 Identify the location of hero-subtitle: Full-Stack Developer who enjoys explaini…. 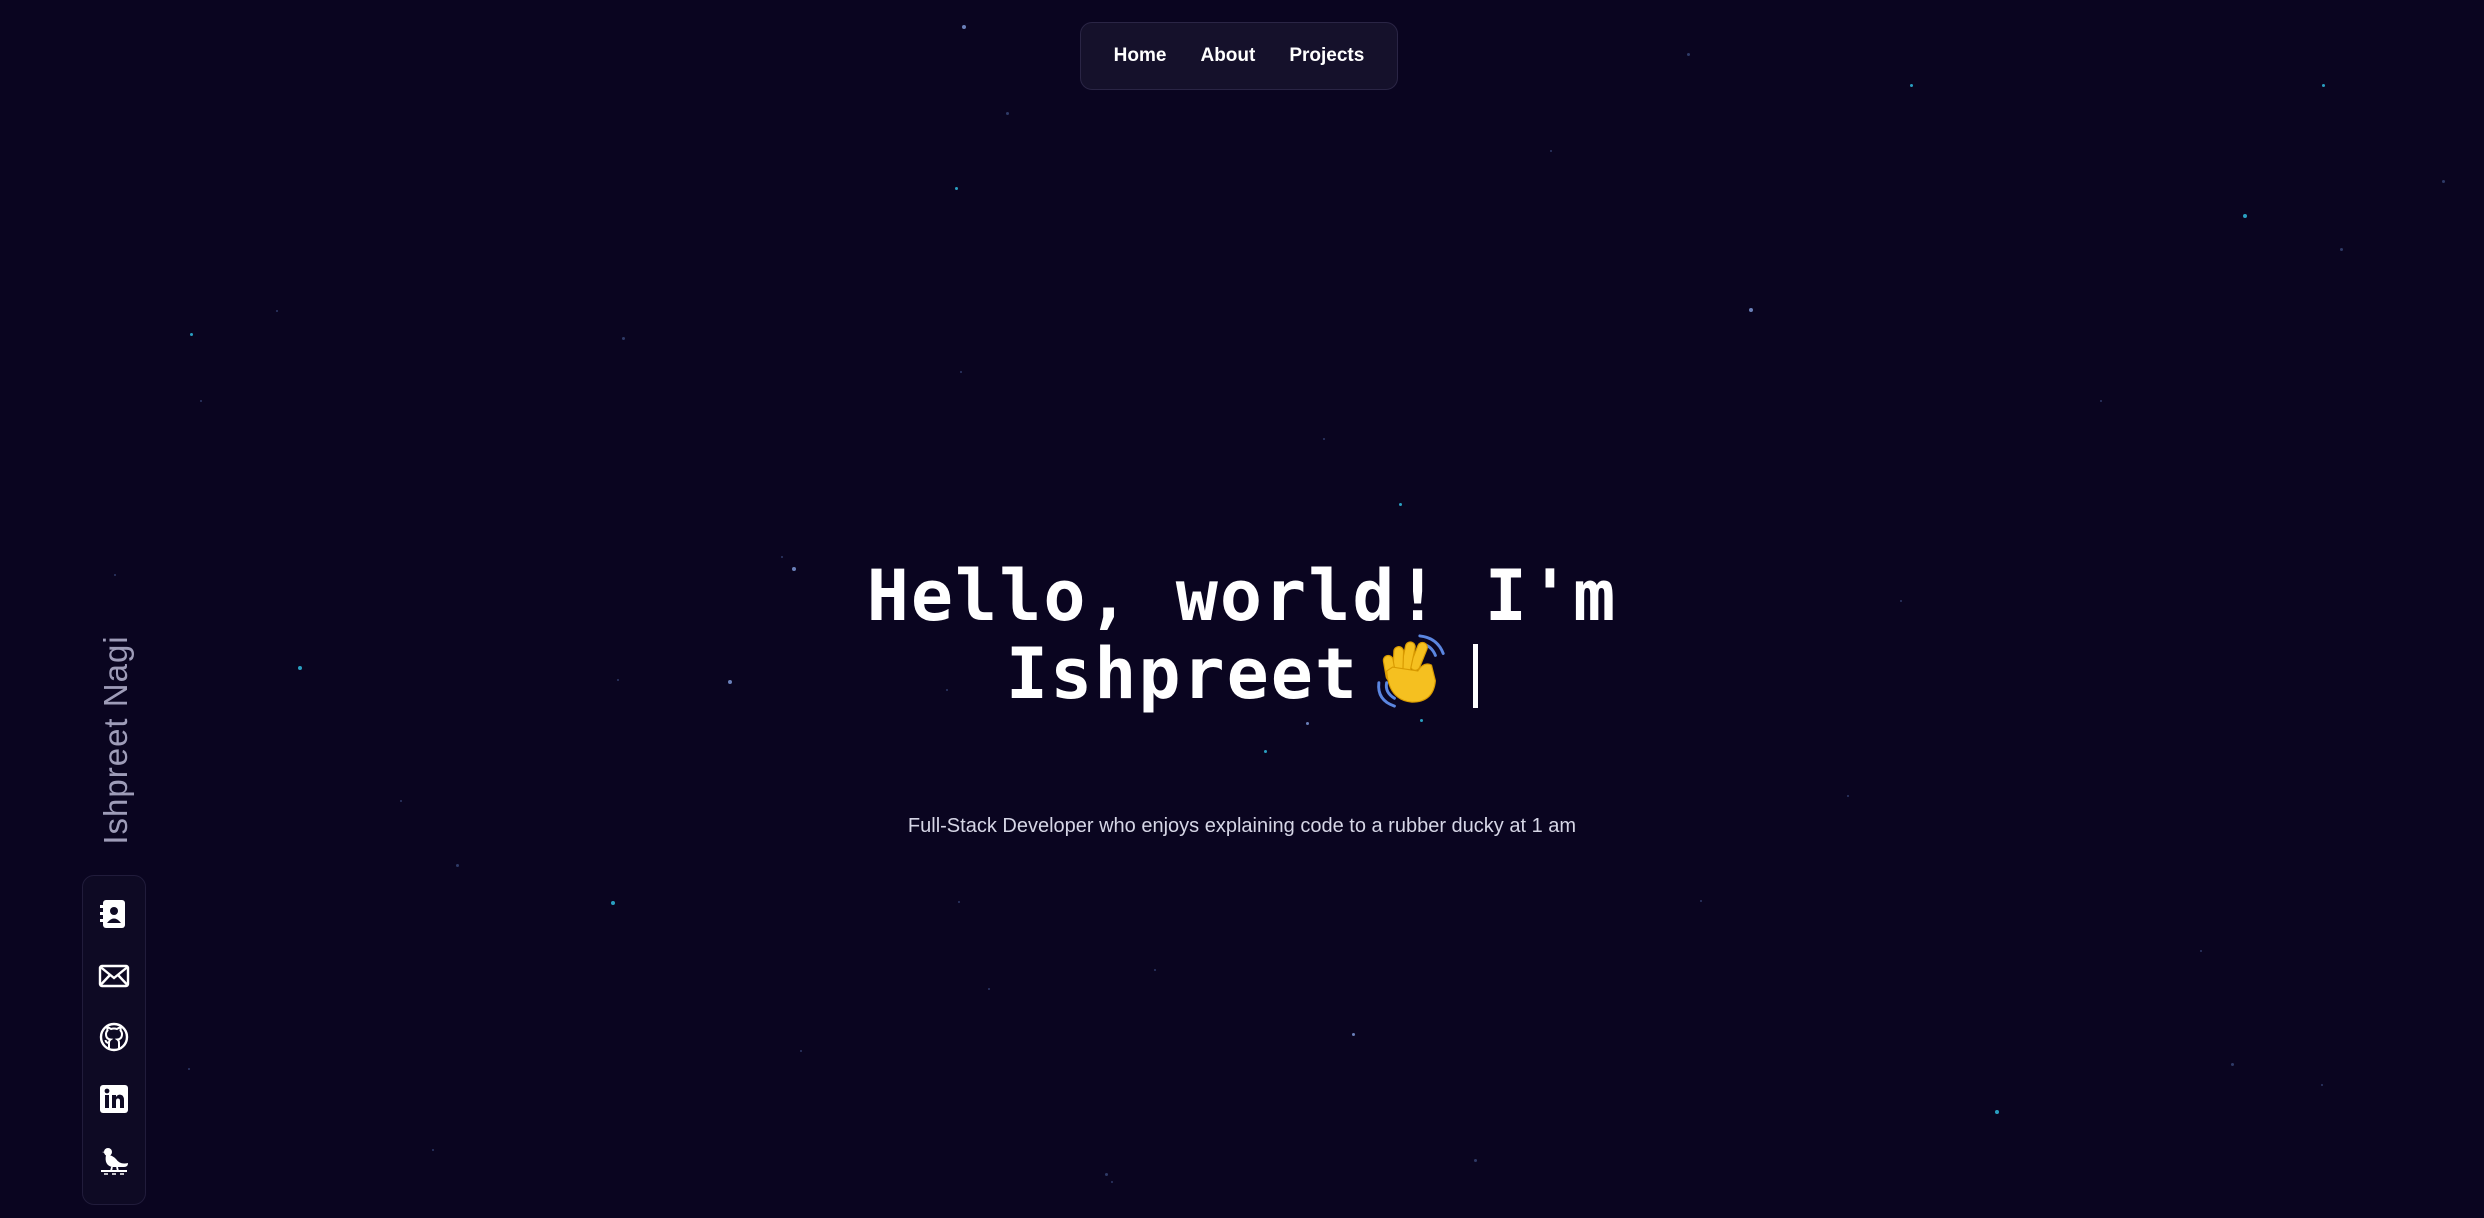
(1242, 826).